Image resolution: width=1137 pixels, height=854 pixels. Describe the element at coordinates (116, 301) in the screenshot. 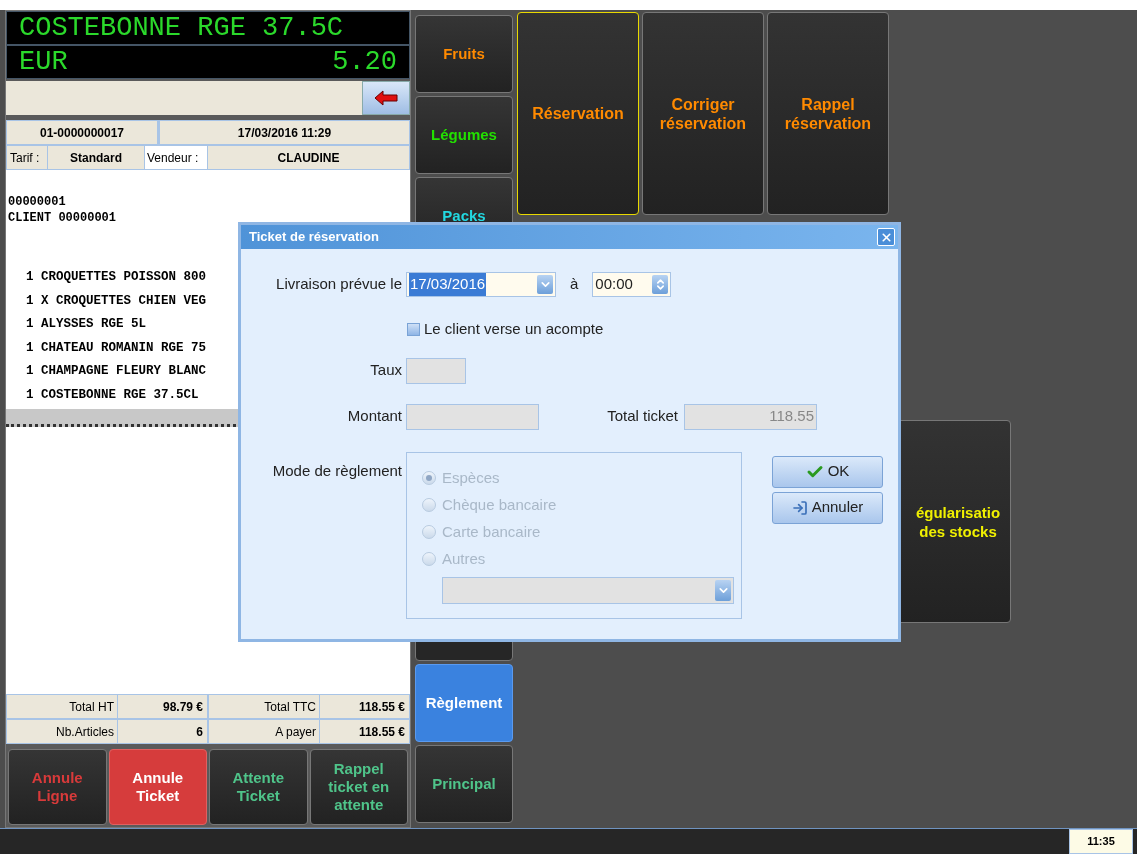

I see `receipt-line: 1 X CROQUETTES CHIEN VEG` at that location.